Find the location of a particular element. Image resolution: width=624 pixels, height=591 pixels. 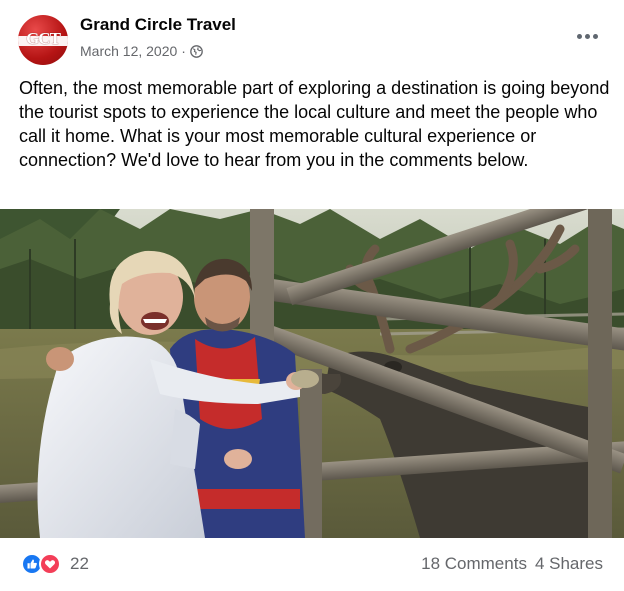

comments-count-link: 18 Comments is located at coordinates (474, 564).